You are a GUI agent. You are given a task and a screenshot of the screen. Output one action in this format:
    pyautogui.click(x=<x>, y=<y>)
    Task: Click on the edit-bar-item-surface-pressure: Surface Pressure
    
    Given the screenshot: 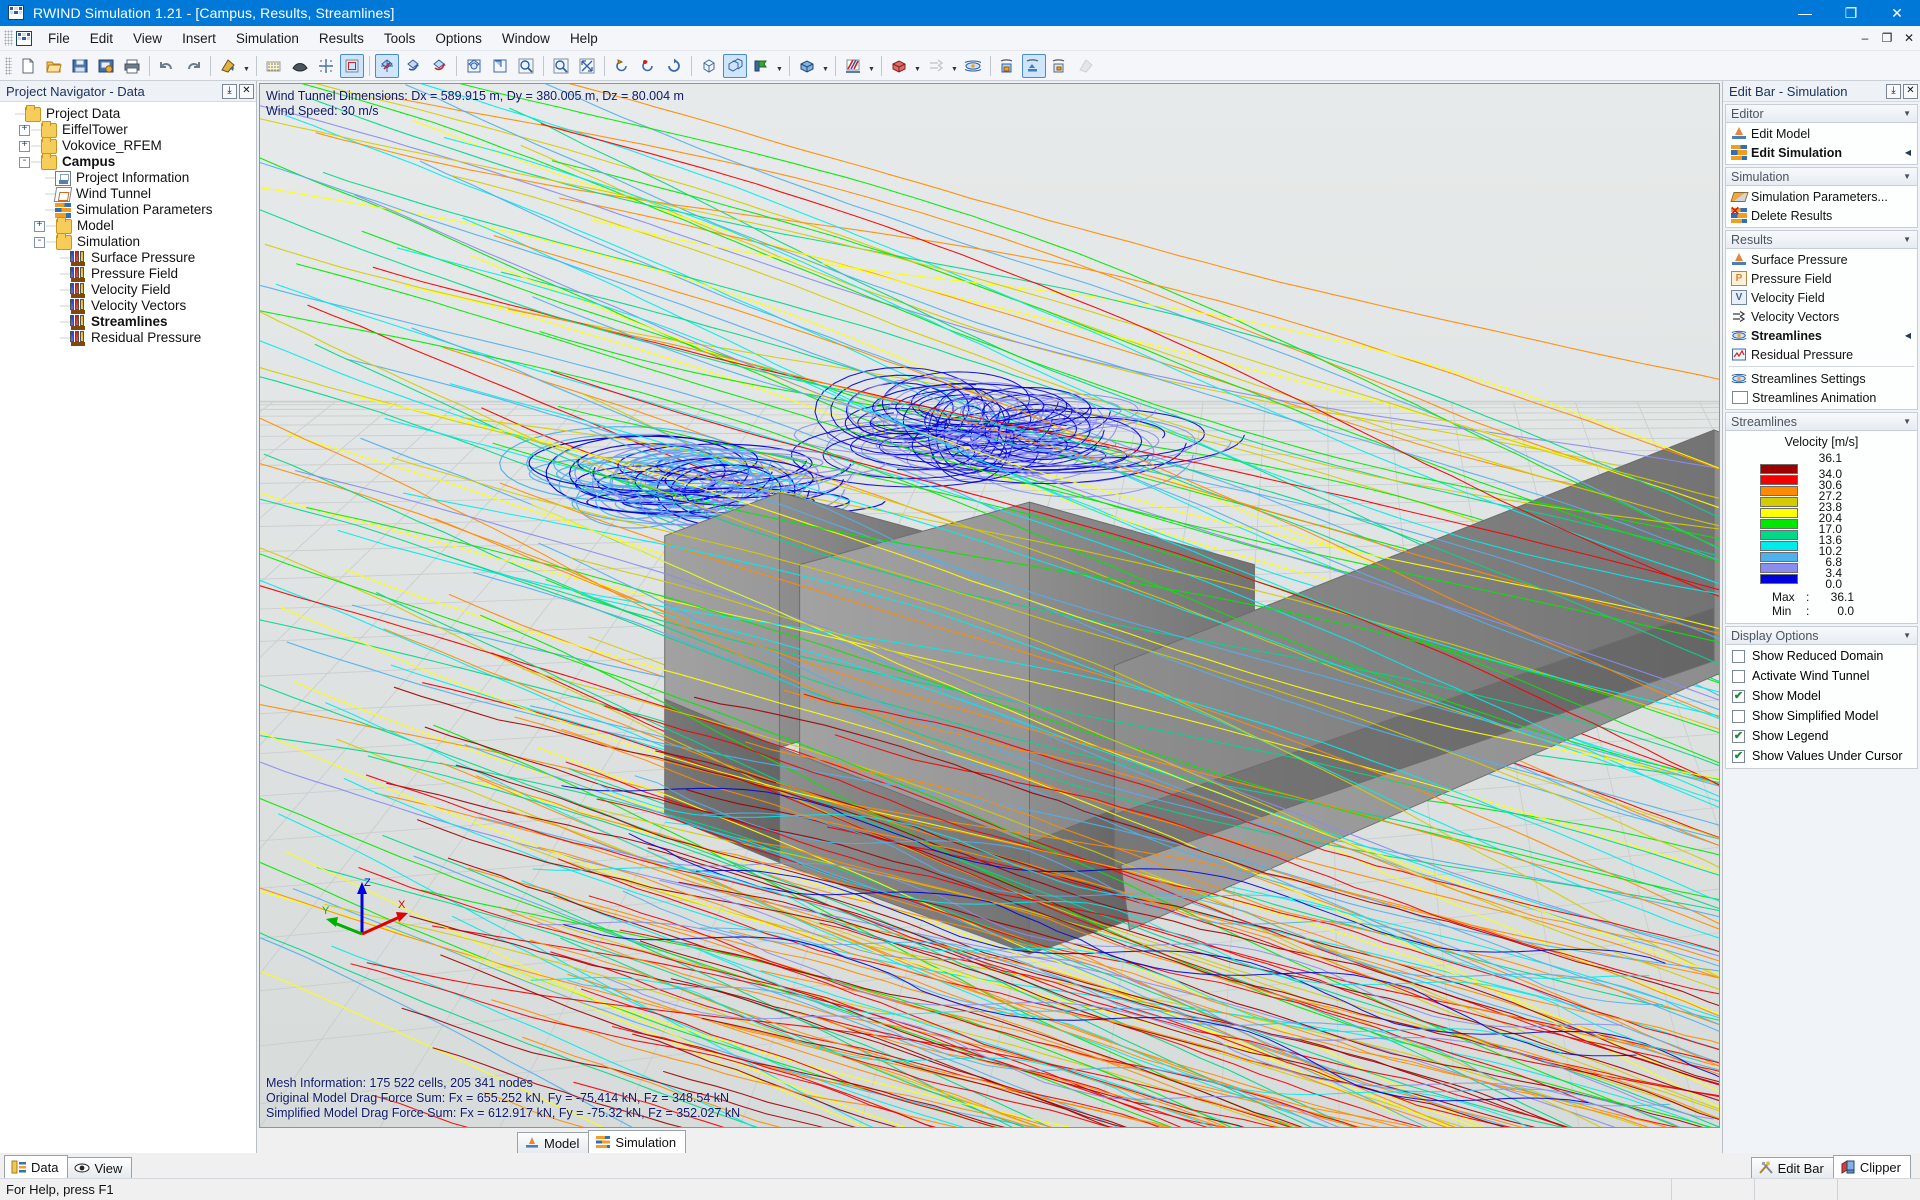 What is the action you would take?
    pyautogui.click(x=1821, y=259)
    